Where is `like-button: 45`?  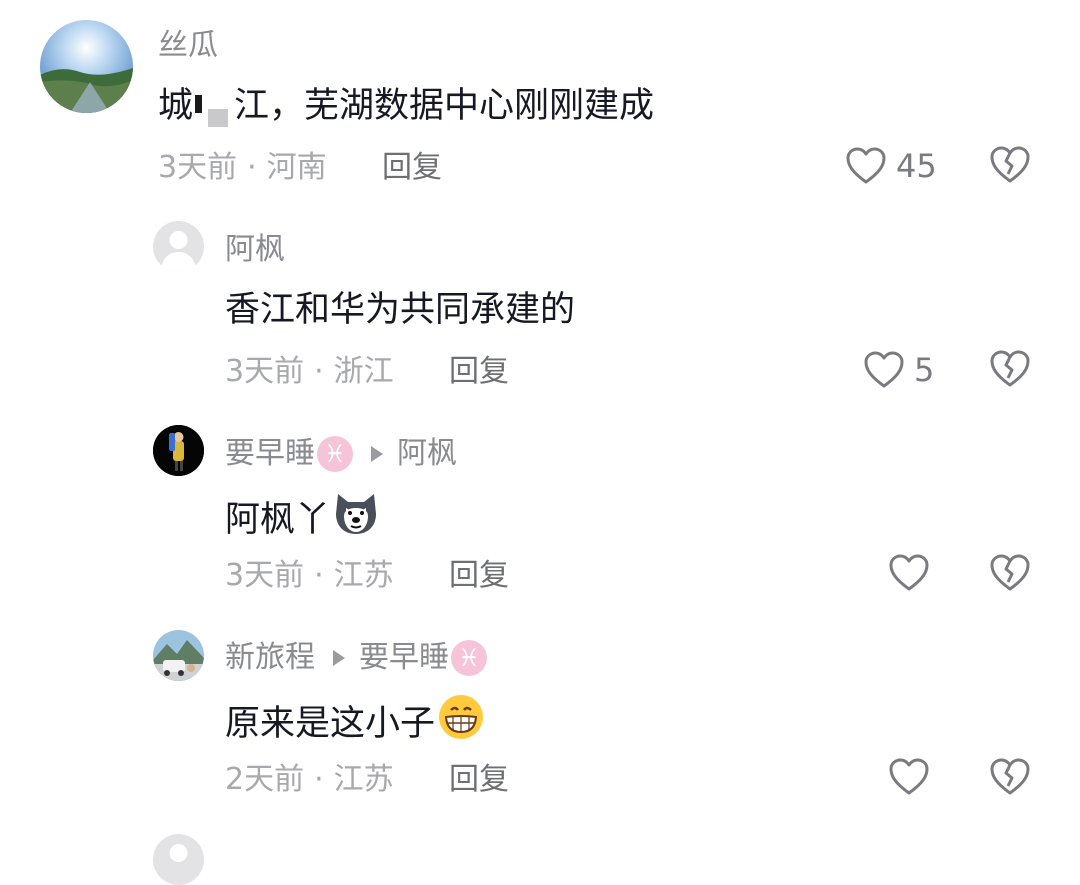 like-button: 45 is located at coordinates (891, 166).